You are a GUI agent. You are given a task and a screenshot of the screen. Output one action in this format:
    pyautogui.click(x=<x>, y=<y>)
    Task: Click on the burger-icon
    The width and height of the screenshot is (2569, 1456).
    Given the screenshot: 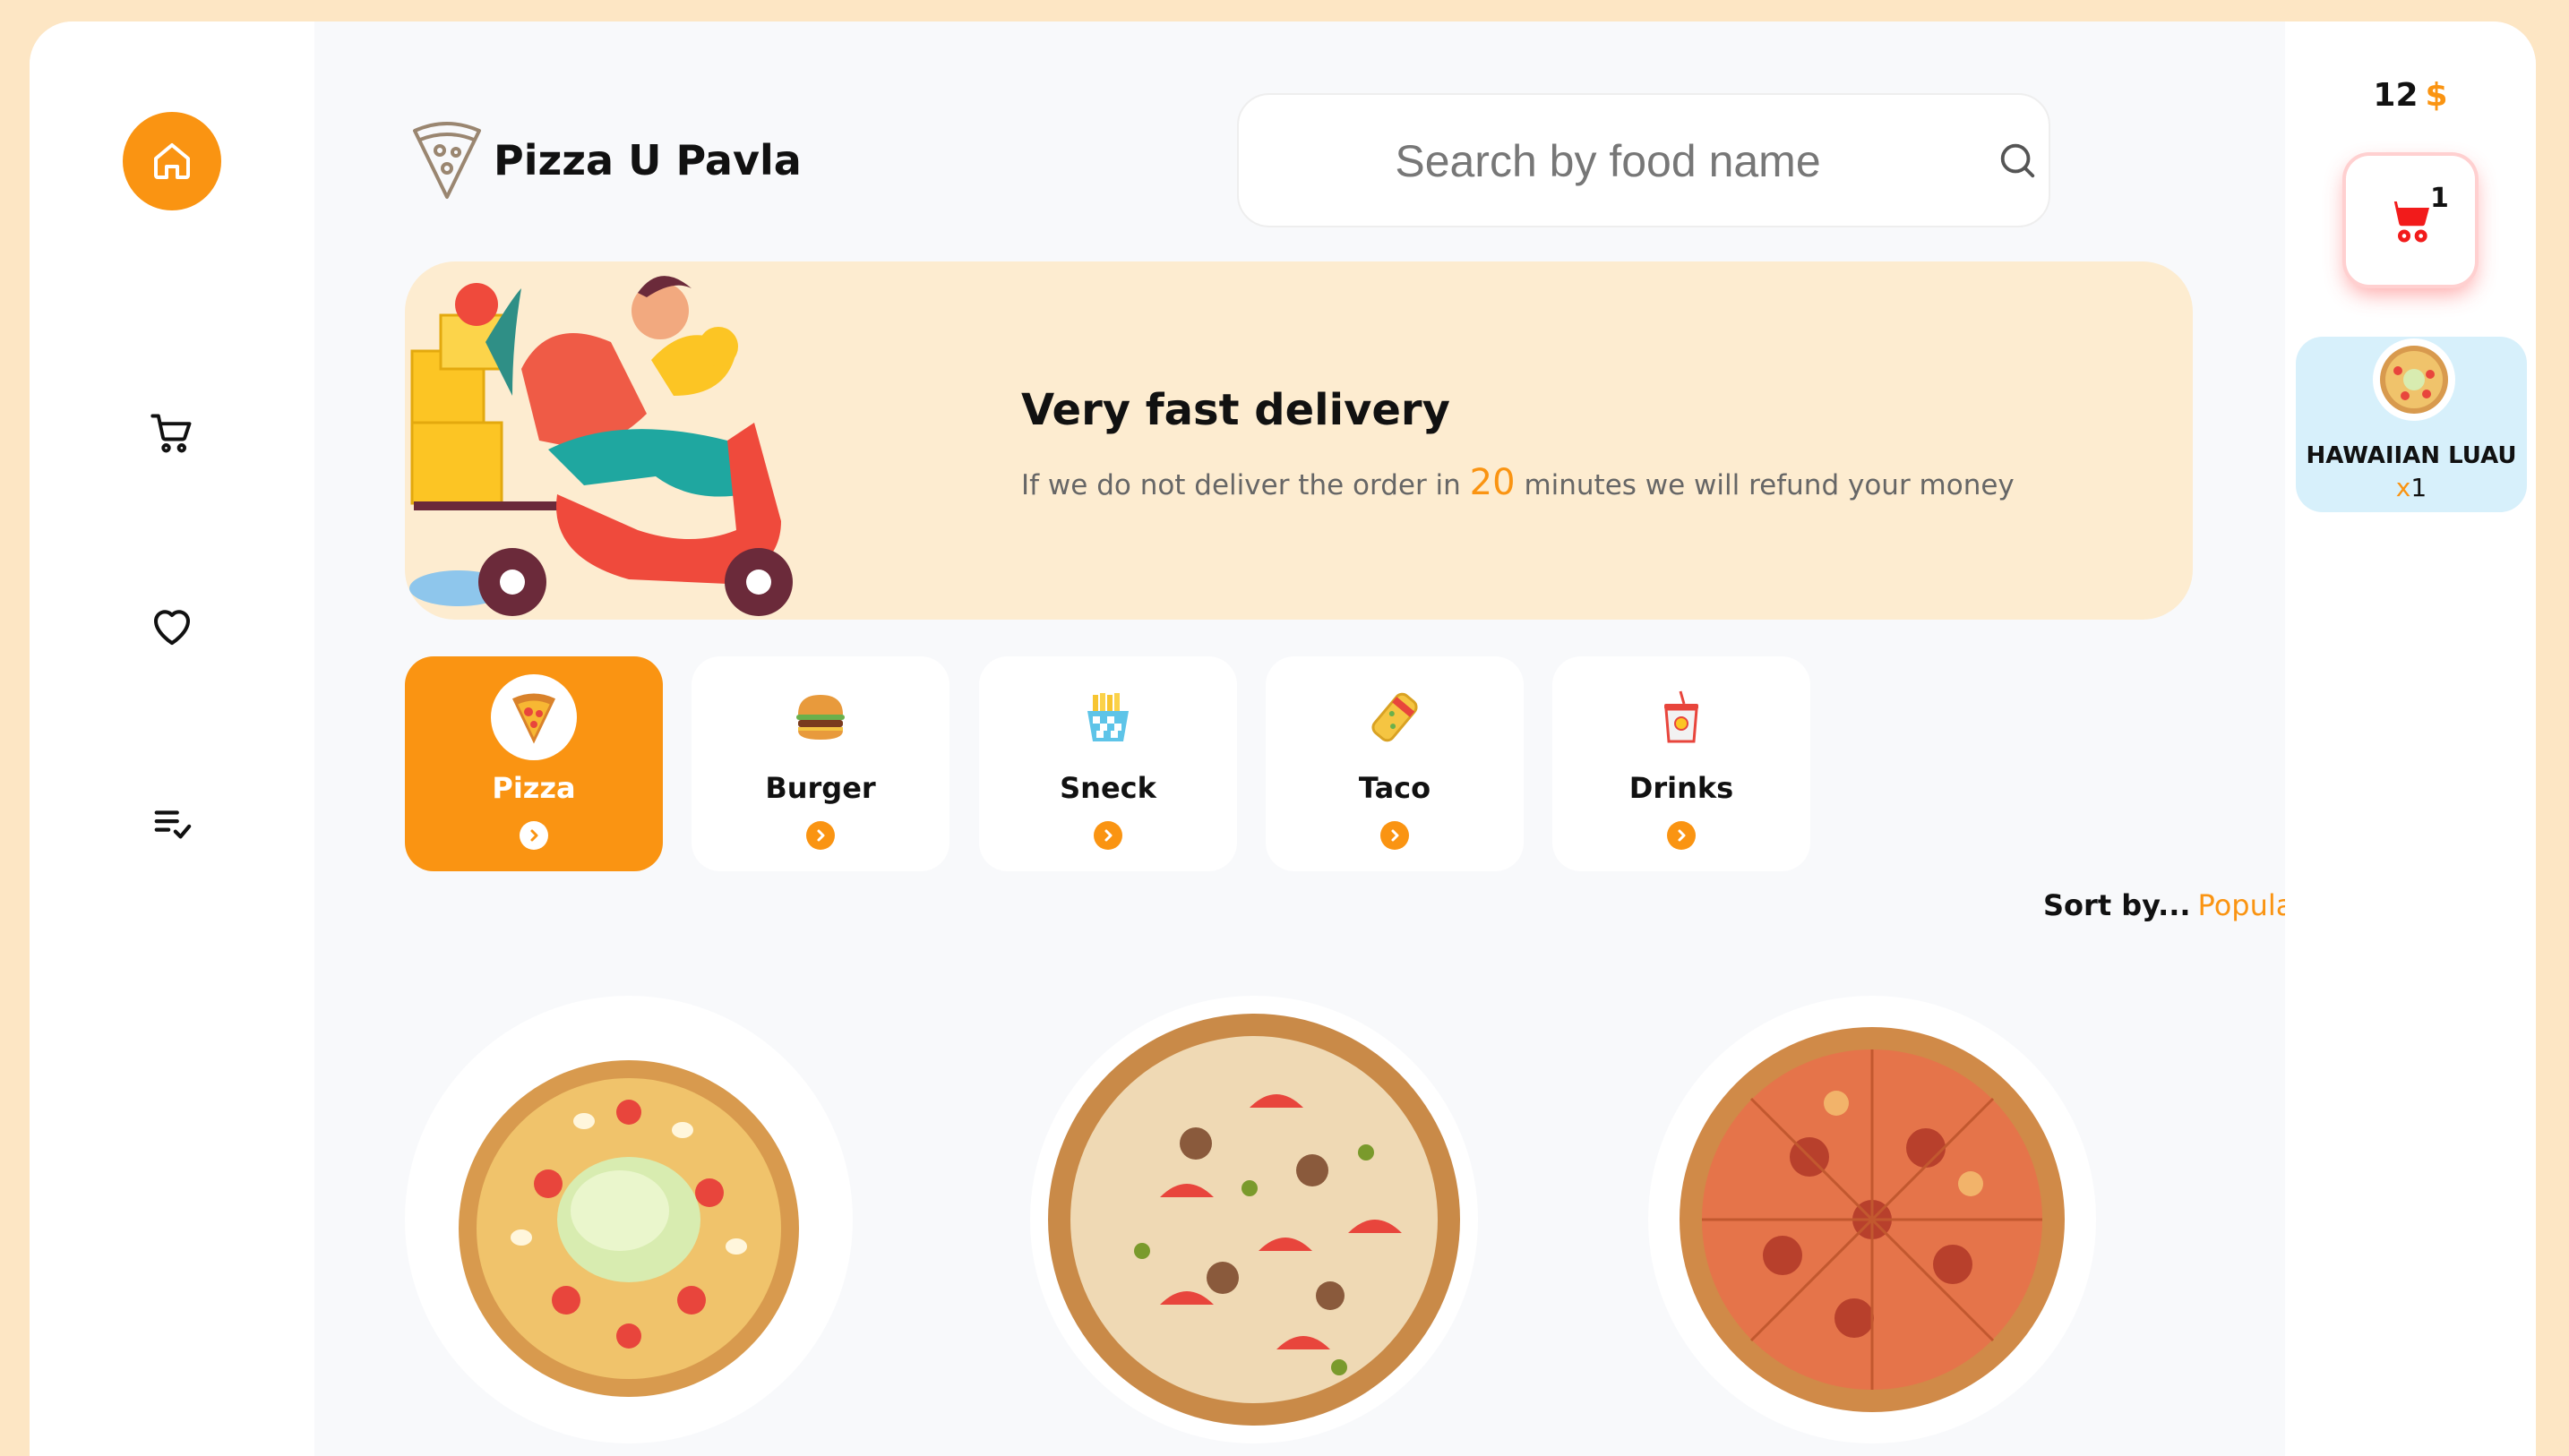 What is the action you would take?
    pyautogui.click(x=820, y=717)
    